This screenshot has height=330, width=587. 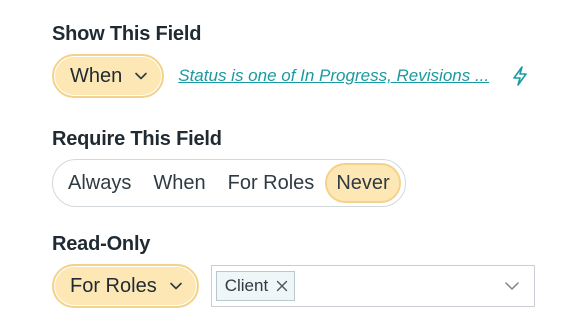 What do you see at coordinates (520, 76) in the screenshot?
I see `lightning-bolt-icon` at bounding box center [520, 76].